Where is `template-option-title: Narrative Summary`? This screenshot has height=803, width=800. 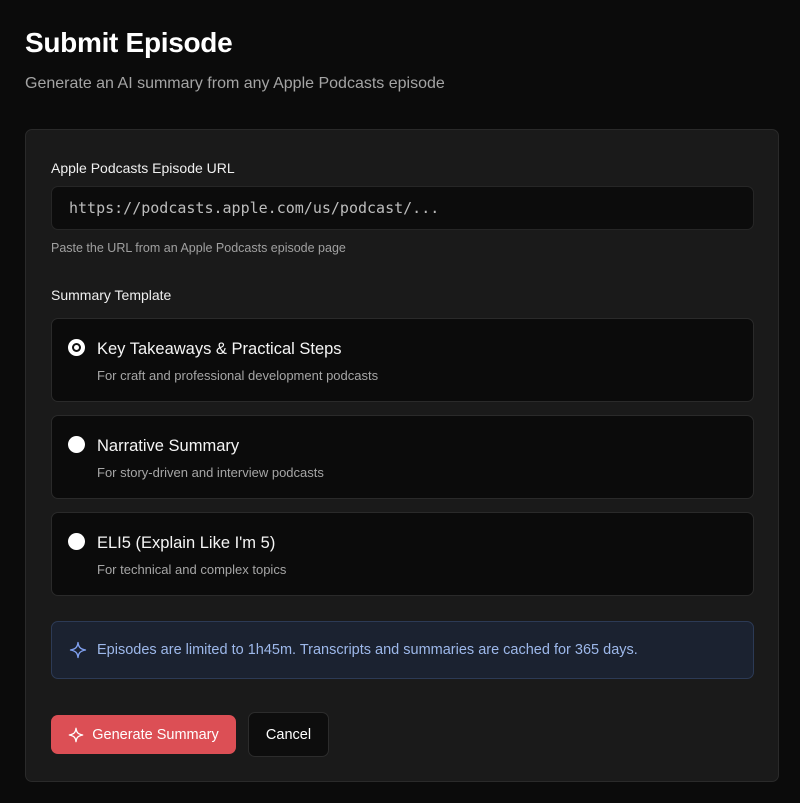
template-option-title: Narrative Summary is located at coordinates (168, 446).